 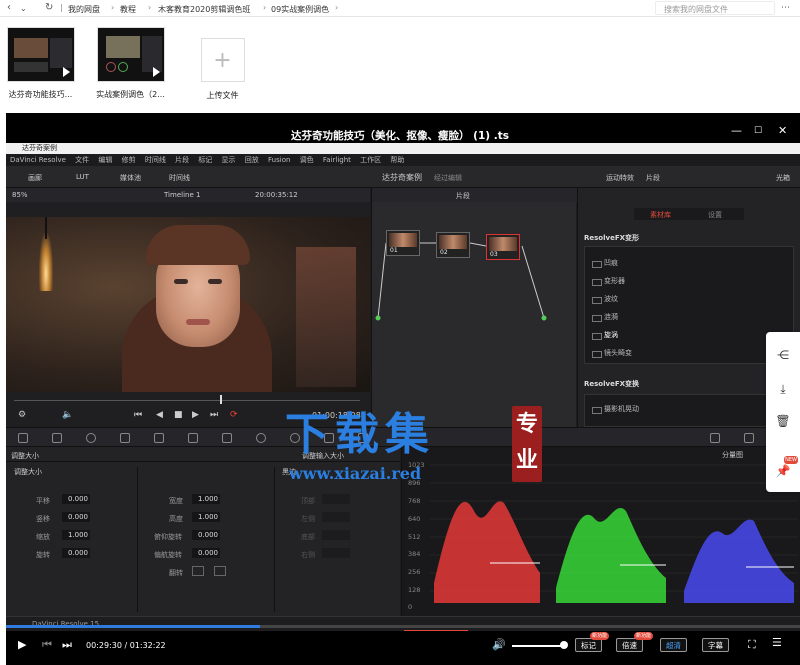 What do you see at coordinates (176, 573) in the screenshot?
I see `flip-label: 翻转` at bounding box center [176, 573].